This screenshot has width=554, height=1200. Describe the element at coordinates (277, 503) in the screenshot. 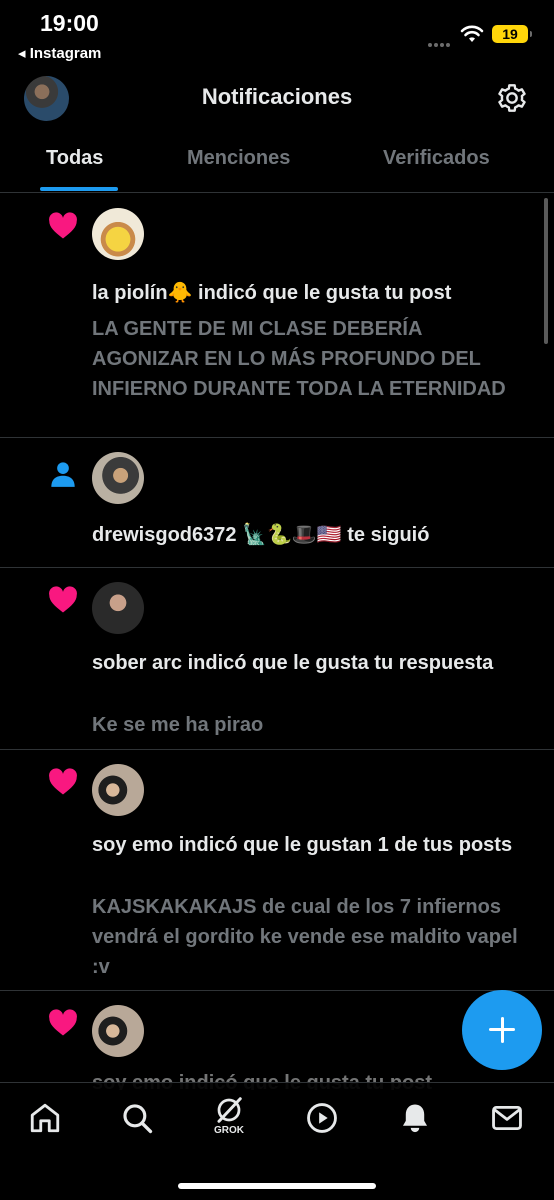

I see `notification-item: drewisgod6372 🗽🐍🎩🇺🇸 te siguió` at that location.